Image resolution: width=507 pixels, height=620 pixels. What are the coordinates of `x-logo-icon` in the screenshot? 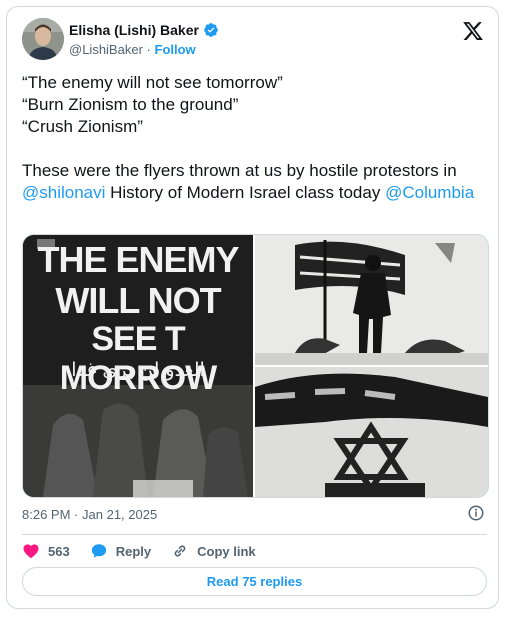 It's located at (473, 31).